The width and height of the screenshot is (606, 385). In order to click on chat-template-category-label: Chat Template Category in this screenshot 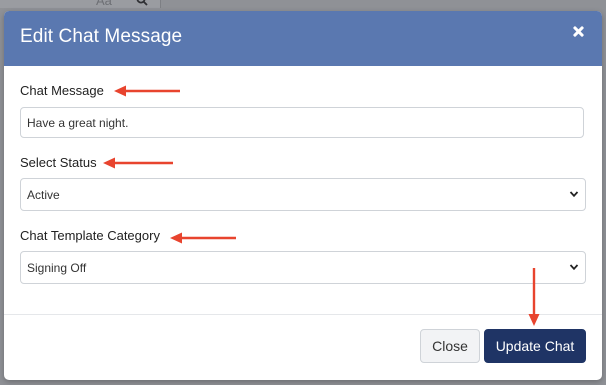, I will do `click(90, 235)`.